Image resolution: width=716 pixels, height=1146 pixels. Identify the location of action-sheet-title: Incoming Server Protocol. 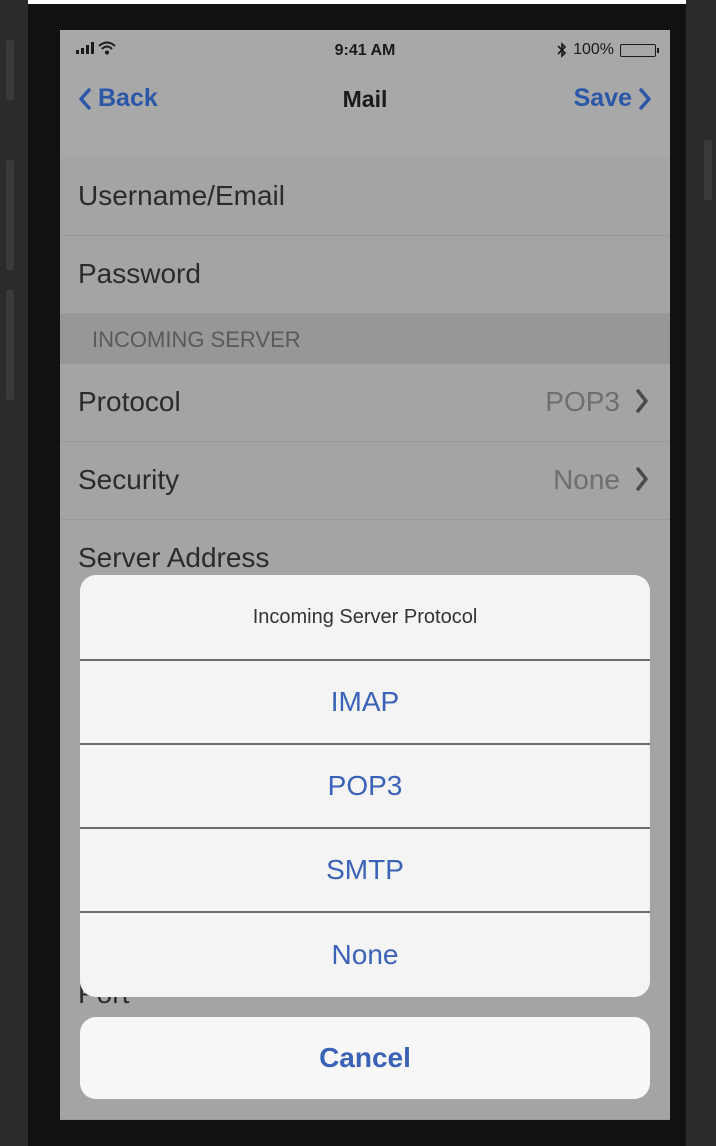
(365, 618).